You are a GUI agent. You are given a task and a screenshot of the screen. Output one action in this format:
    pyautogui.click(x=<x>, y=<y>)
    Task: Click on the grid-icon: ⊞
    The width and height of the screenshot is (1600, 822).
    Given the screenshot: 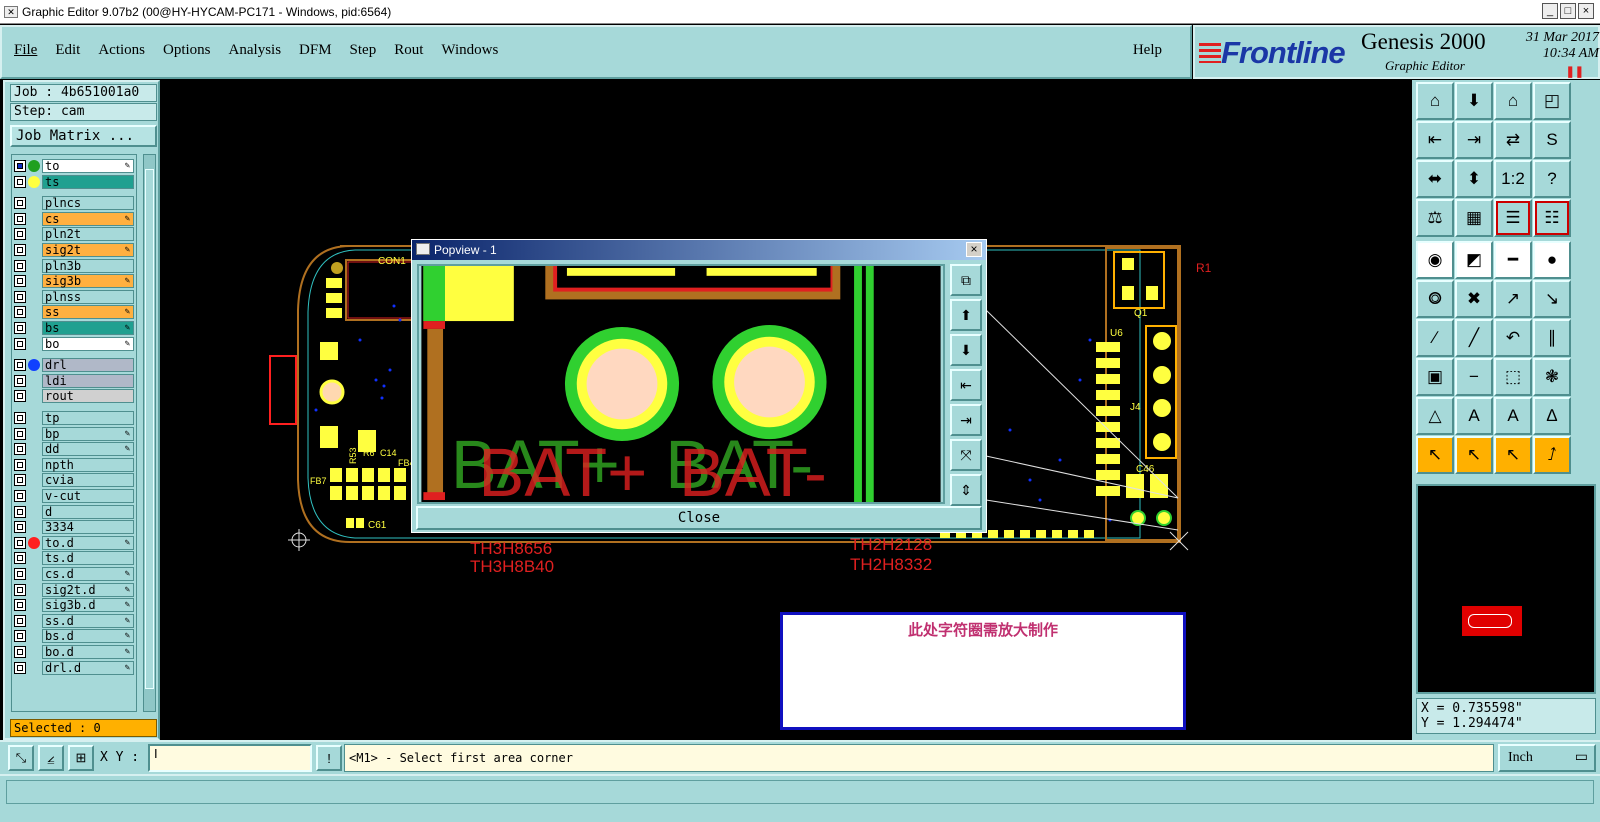 What is the action you would take?
    pyautogui.click(x=81, y=758)
    